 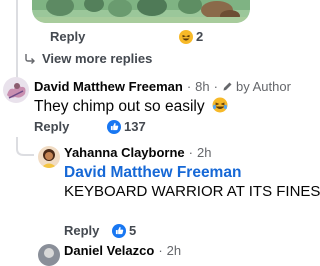 I want to click on like-count: 137, so click(x=135, y=126).